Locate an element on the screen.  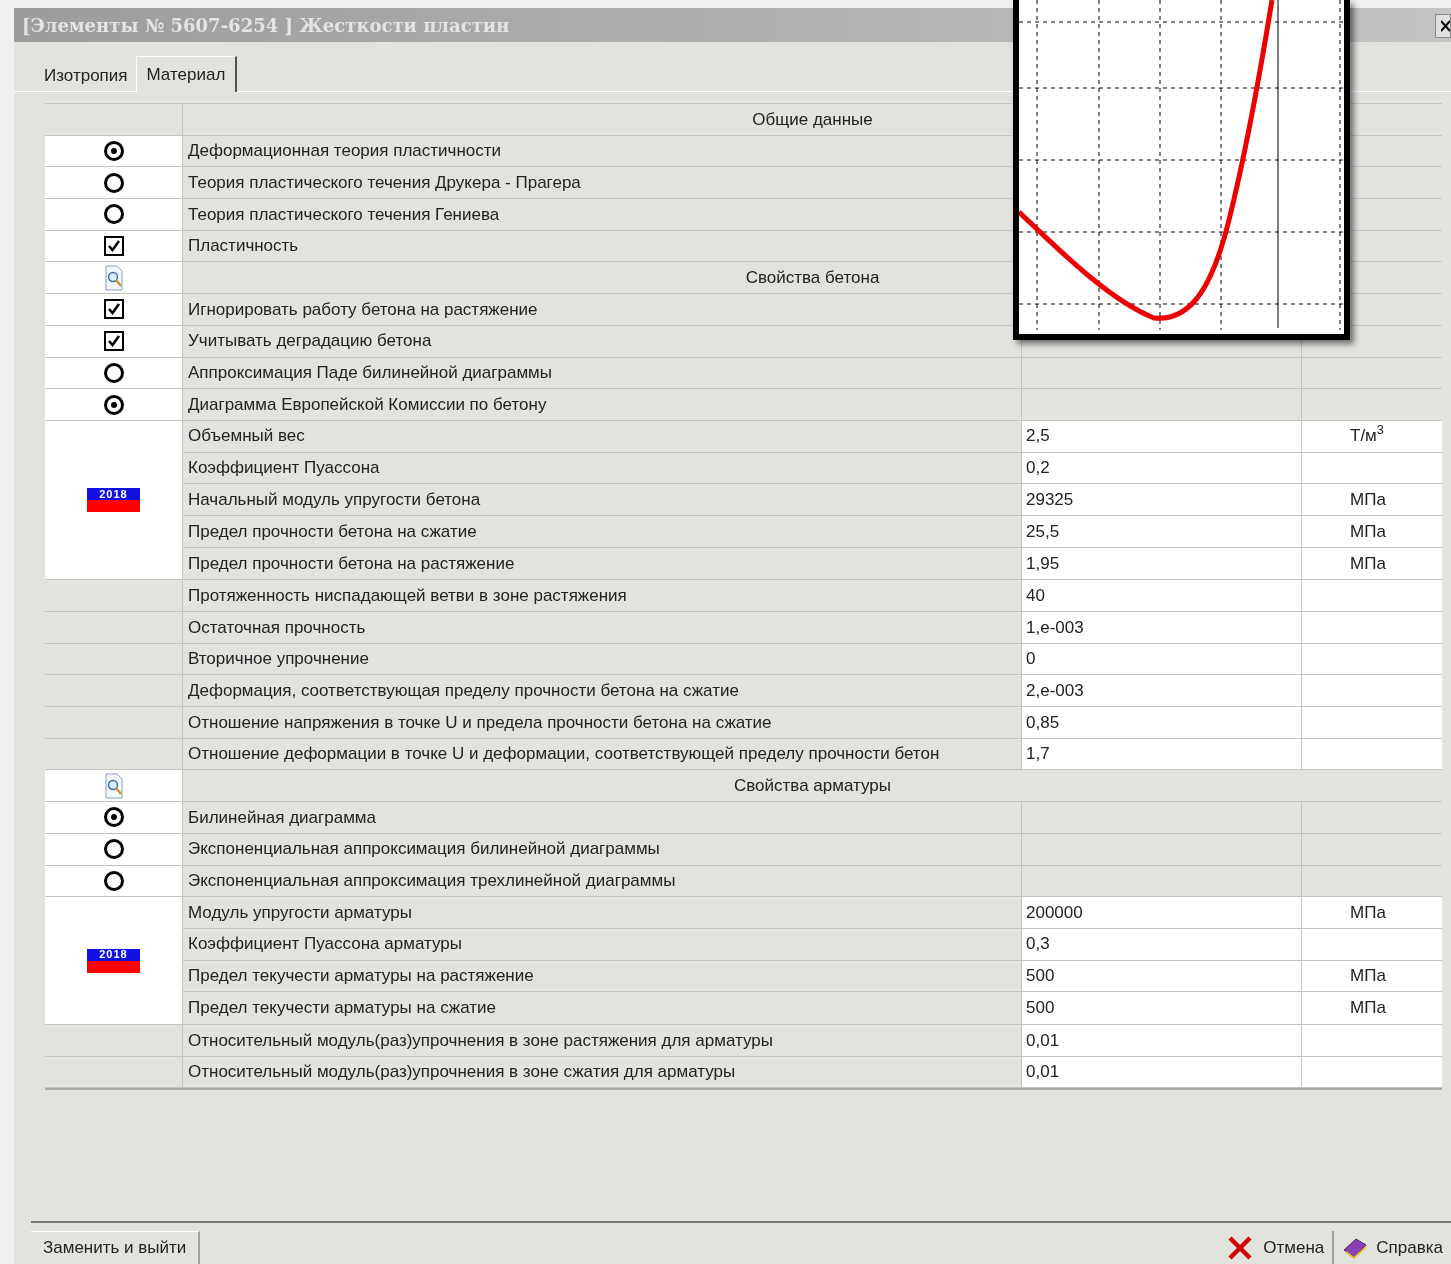
value-field: 2,5 is located at coordinates (1162, 436).